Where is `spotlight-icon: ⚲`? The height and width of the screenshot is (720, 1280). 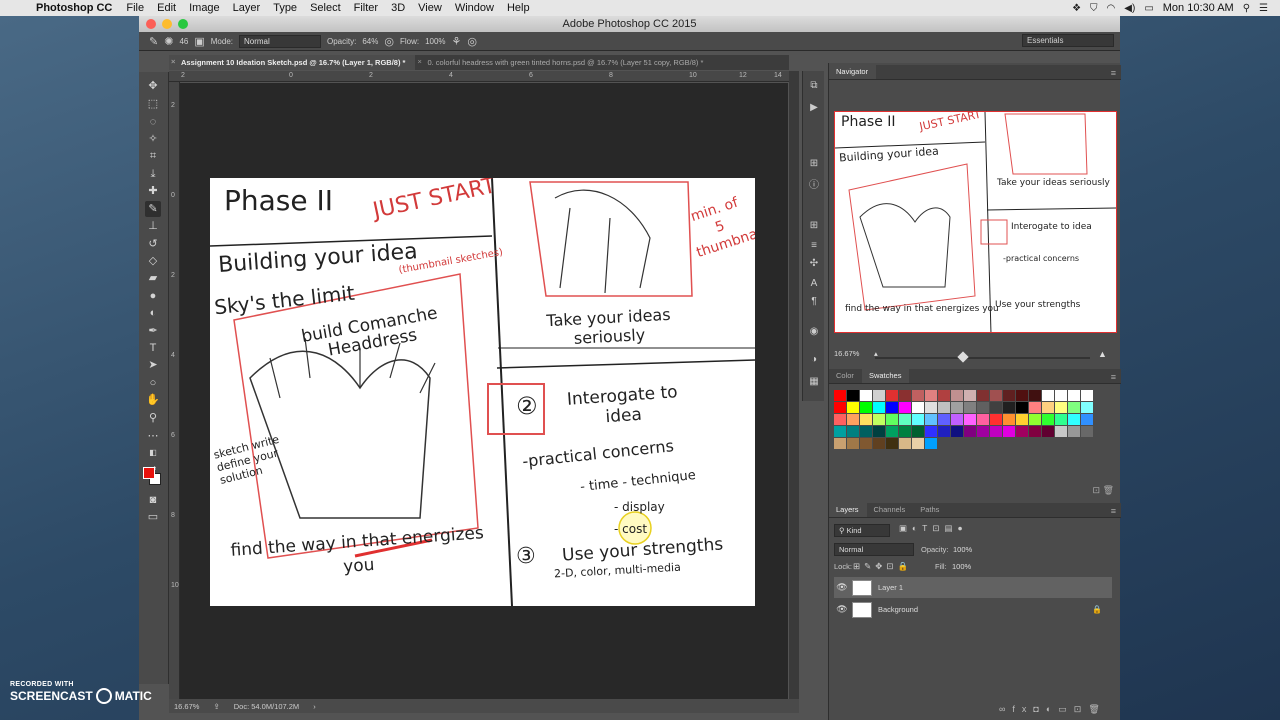
spotlight-icon: ⚲ is located at coordinates (1246, 8).